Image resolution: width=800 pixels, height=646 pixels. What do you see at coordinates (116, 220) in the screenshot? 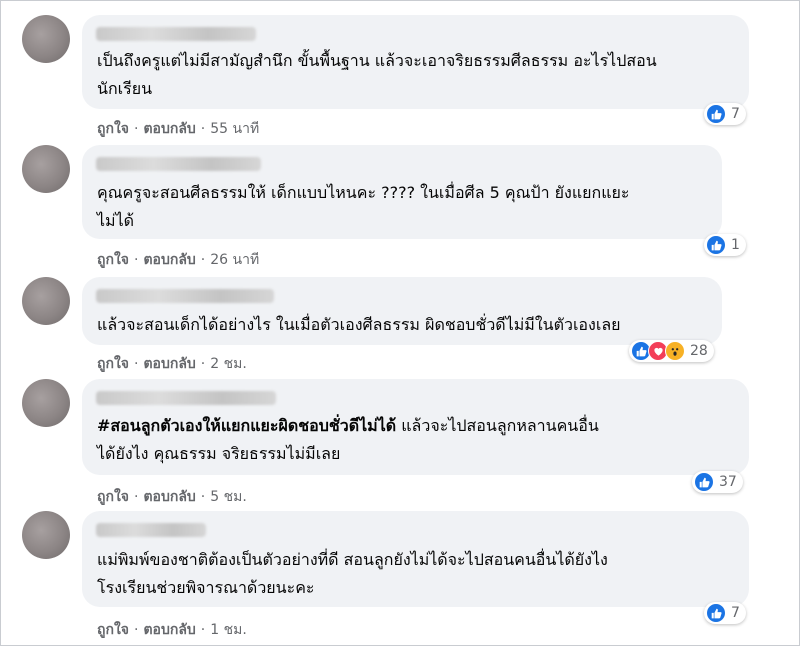
I see `comment-text: ไม่ได้` at bounding box center [116, 220].